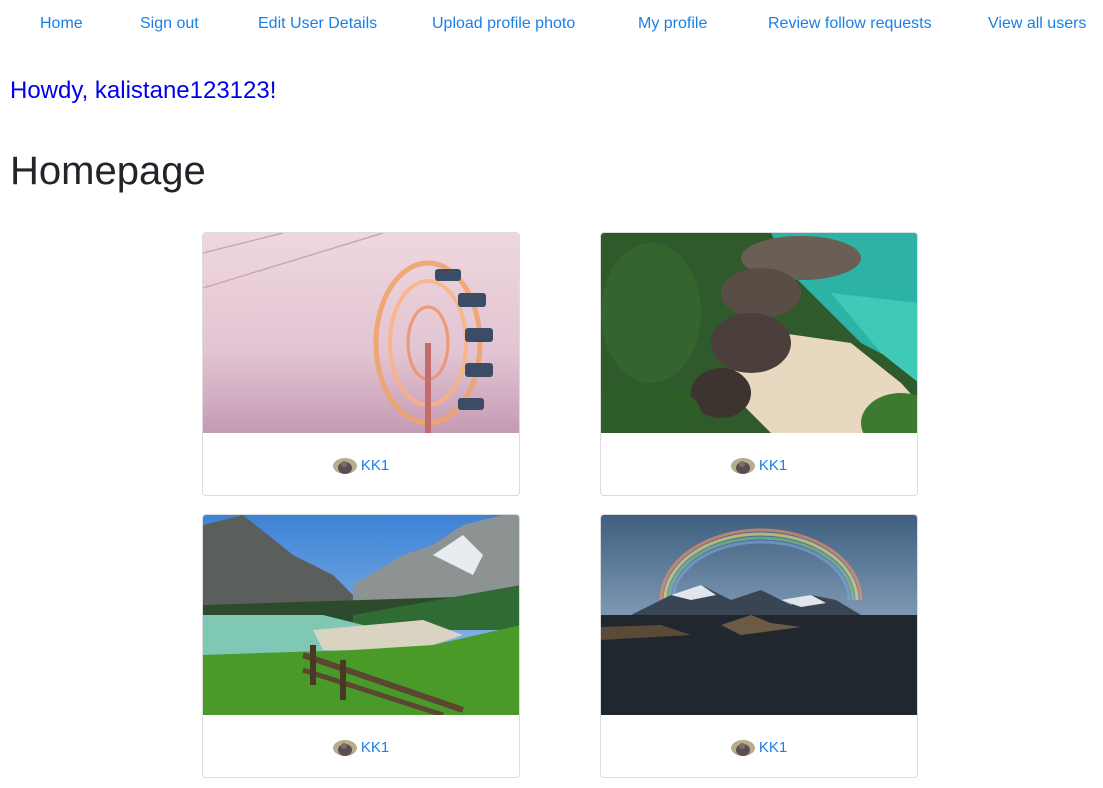 The height and width of the screenshot is (788, 1103). What do you see at coordinates (672, 24) in the screenshot?
I see `nav-my-profile-link: My profile` at bounding box center [672, 24].